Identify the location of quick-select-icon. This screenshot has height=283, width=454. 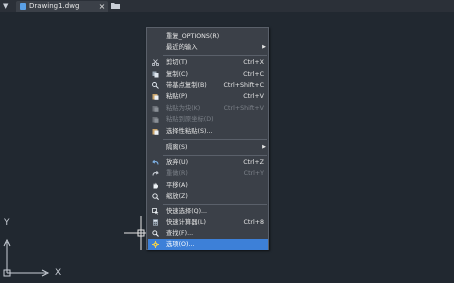
(155, 211).